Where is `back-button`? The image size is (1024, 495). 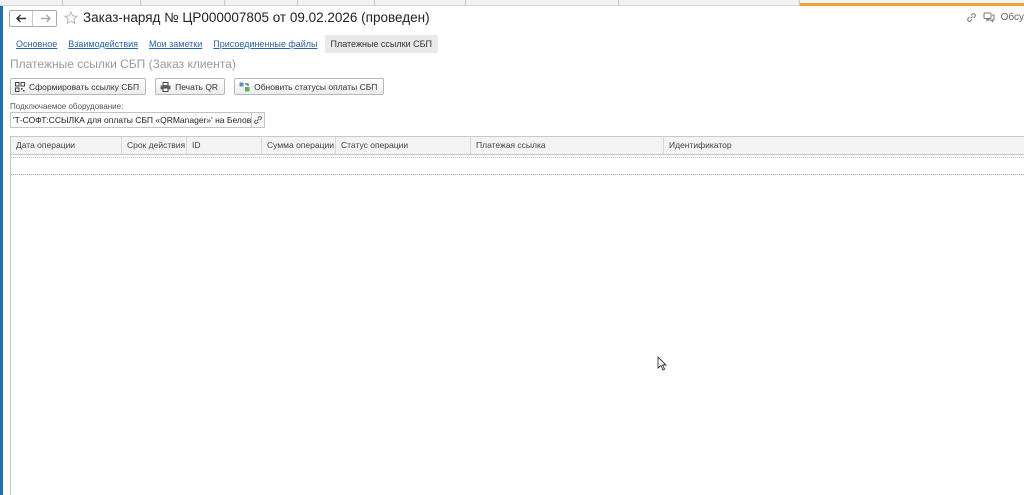 back-button is located at coordinates (21, 18).